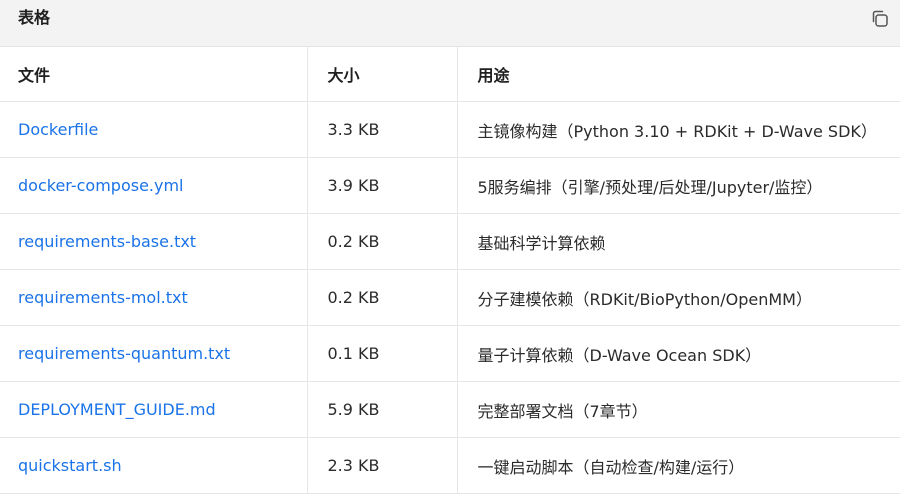 The width and height of the screenshot is (900, 500). Describe the element at coordinates (101, 185) in the screenshot. I see `file-link: docker-compose.yml` at that location.